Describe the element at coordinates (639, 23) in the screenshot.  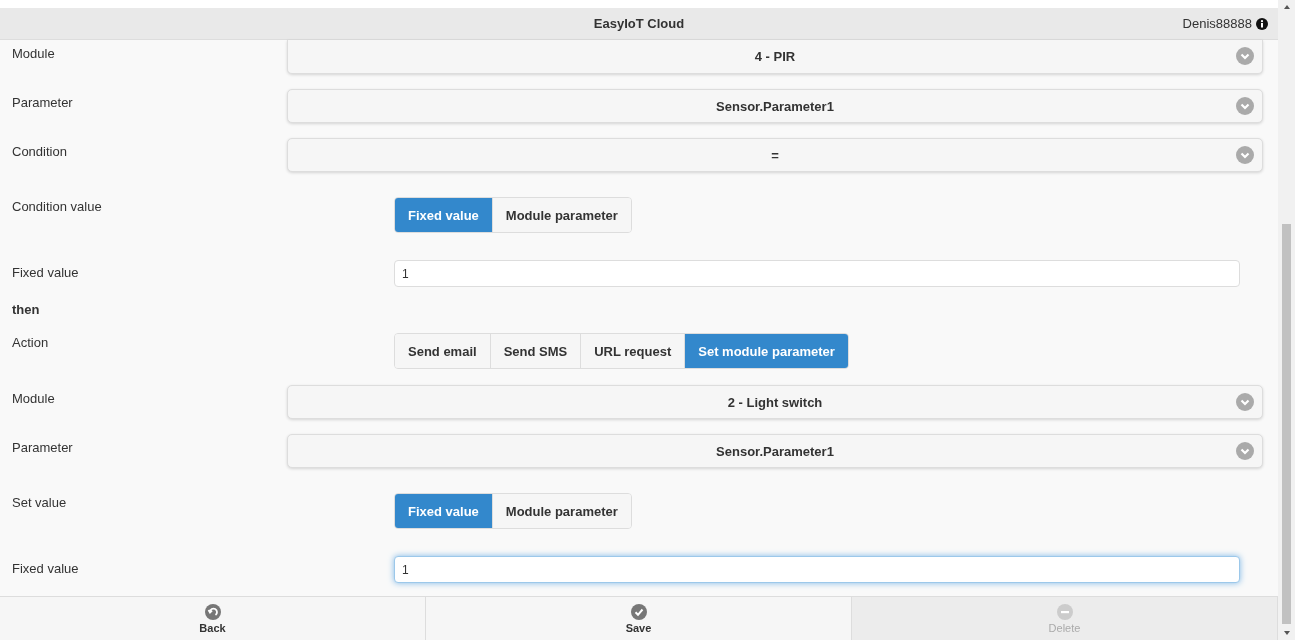
I see `app-title: EasyIoT Cloud` at that location.